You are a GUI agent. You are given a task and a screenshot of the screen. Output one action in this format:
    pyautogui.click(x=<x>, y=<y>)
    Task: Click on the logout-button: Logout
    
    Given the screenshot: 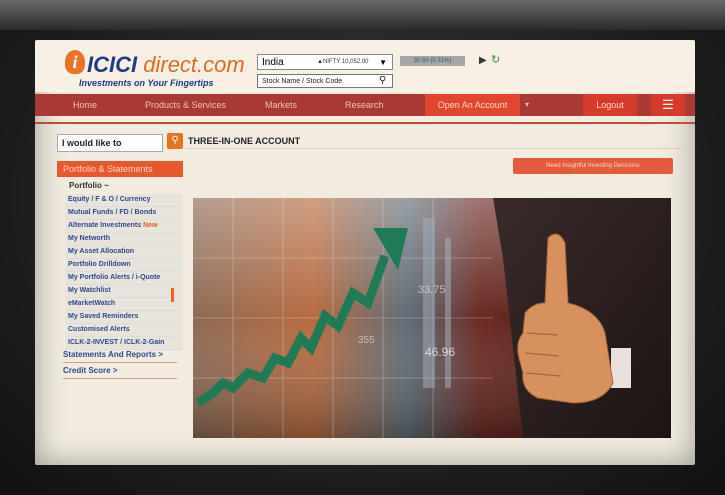 What is the action you would take?
    pyautogui.click(x=610, y=105)
    